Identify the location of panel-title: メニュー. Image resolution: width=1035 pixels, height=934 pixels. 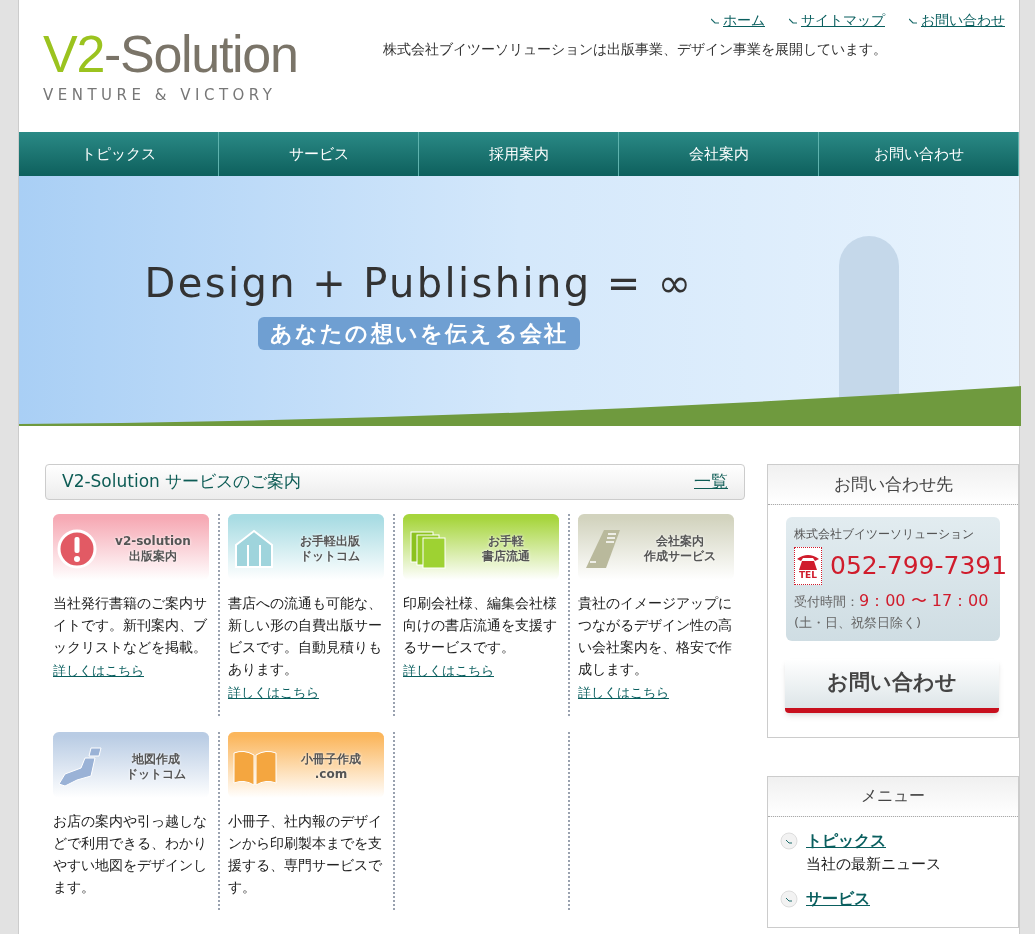
(893, 796).